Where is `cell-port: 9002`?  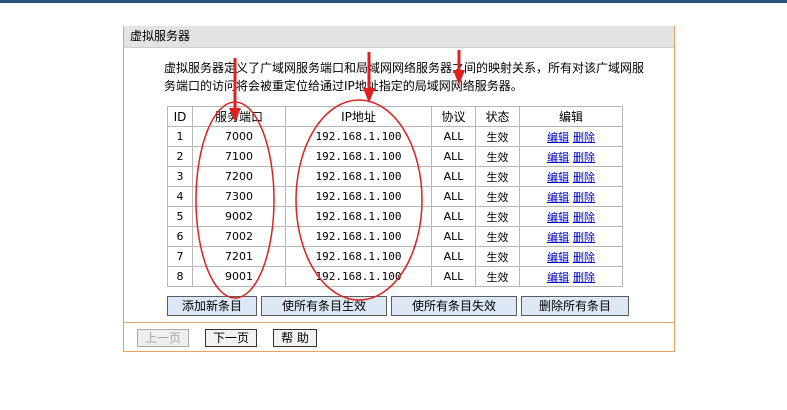
cell-port: 9002 is located at coordinates (239, 216).